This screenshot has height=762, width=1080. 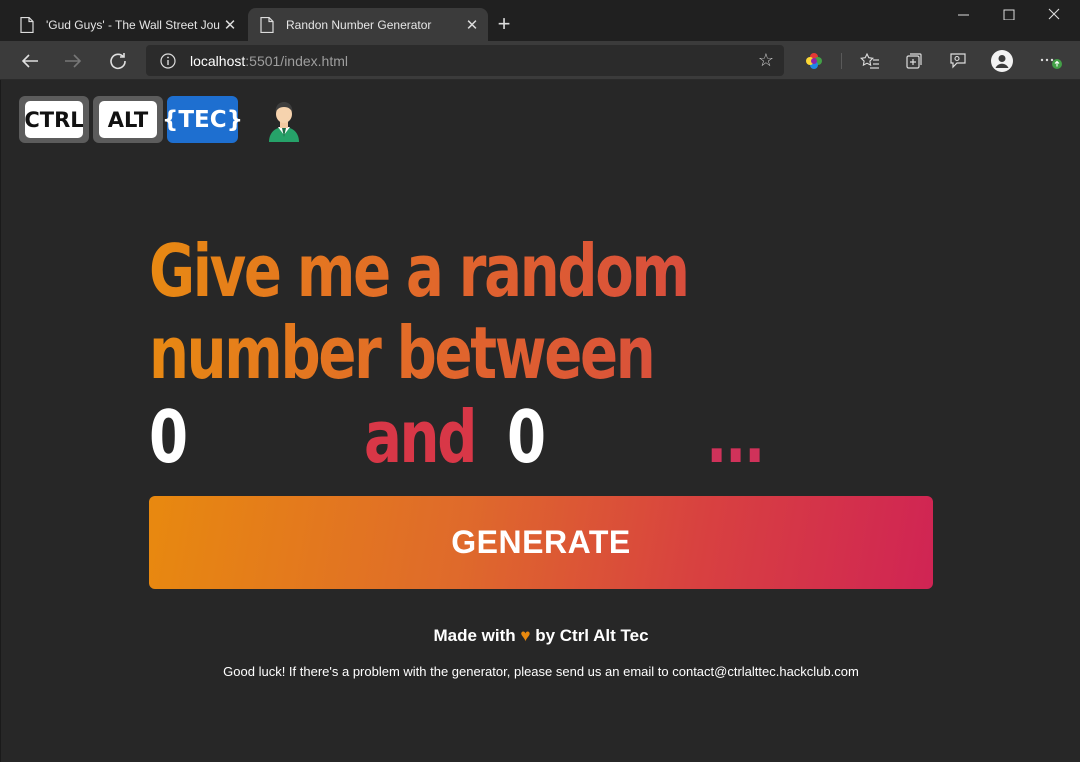 I want to click on tab-title: Randon Number Generator, so click(x=359, y=24).